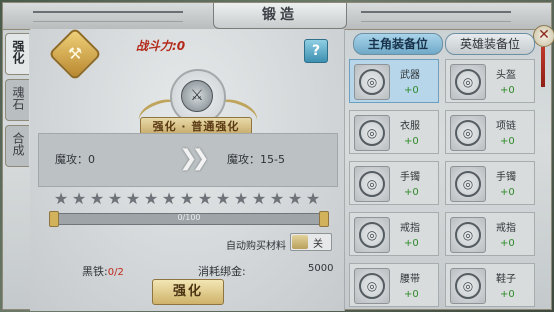 The image size is (554, 312). Describe the element at coordinates (300, 242) in the screenshot. I see `toggle-knob` at that location.